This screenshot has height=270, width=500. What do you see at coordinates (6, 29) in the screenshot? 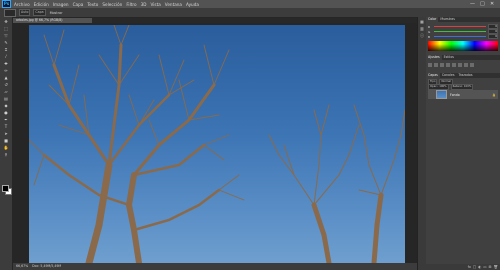
I see `marquee-tool-icon: ⬚` at bounding box center [6, 29].